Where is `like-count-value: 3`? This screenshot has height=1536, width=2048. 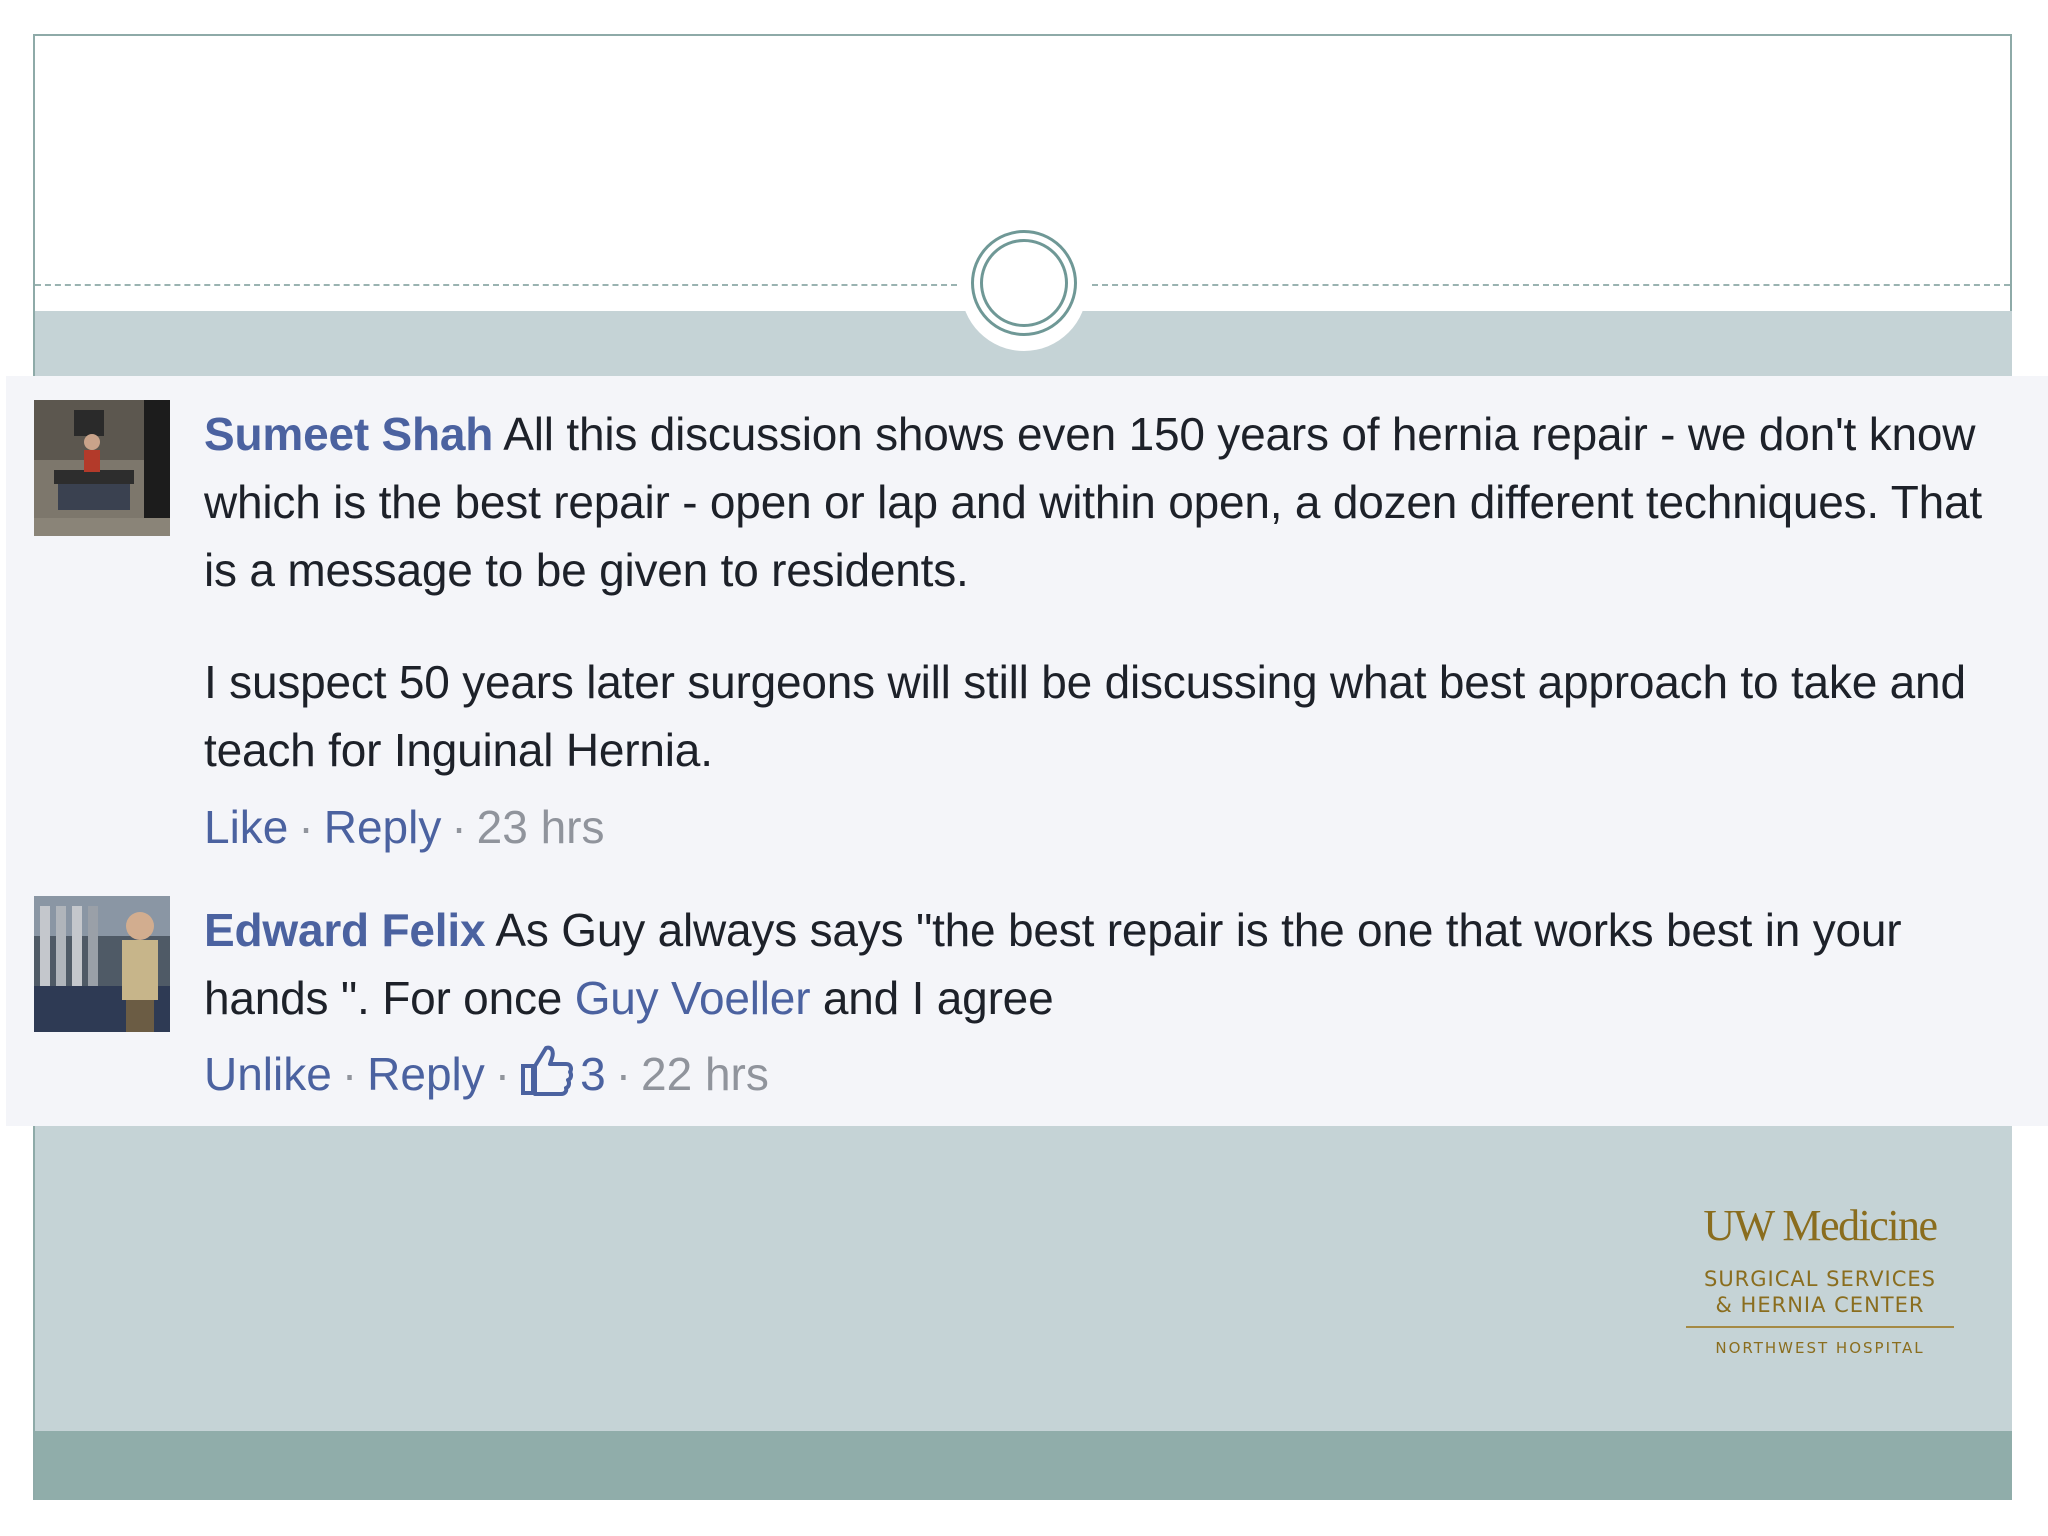
like-count-value: 3 is located at coordinates (593, 1074).